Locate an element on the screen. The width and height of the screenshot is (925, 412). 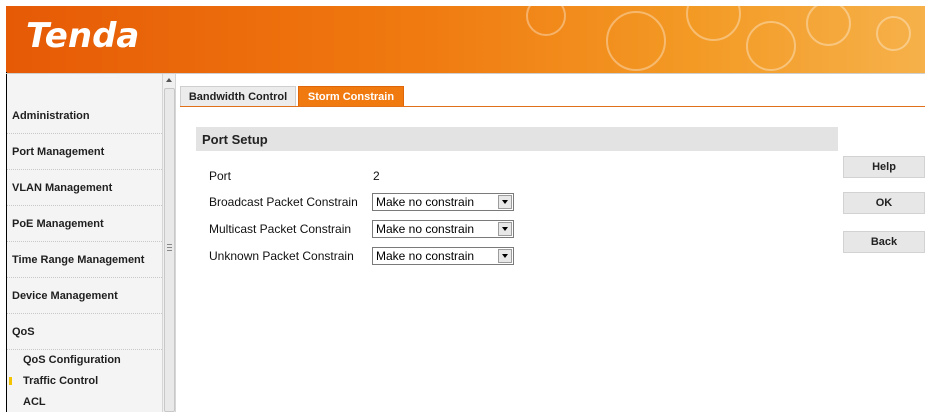
sidebar-subitem-label: ACL is located at coordinates (34, 402).